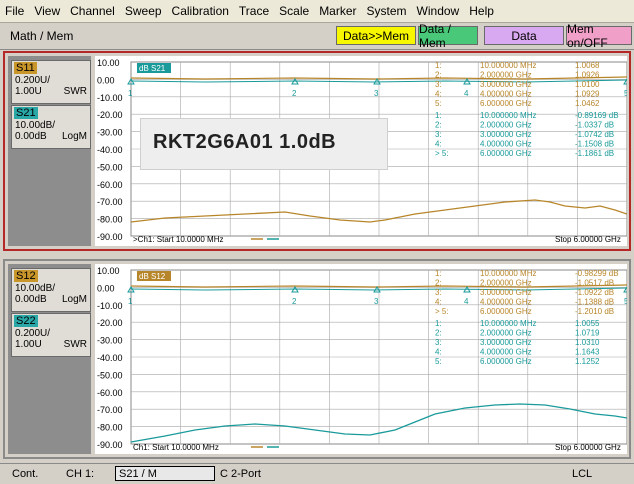 The width and height of the screenshot is (634, 484). What do you see at coordinates (587, 75) in the screenshot?
I see `marker-value: 1.0926` at bounding box center [587, 75].